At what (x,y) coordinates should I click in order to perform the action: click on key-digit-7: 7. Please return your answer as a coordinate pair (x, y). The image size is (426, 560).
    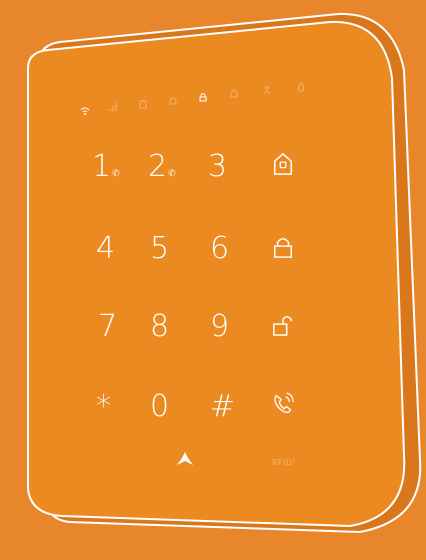
    Looking at the image, I should click on (107, 327).